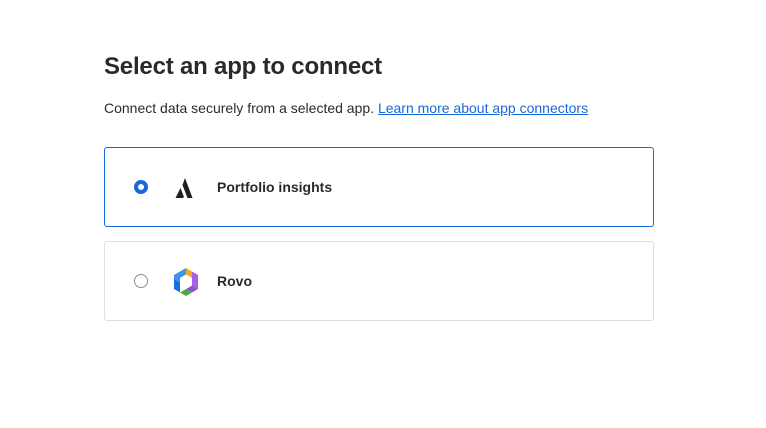  What do you see at coordinates (483, 108) in the screenshot?
I see `learn-more-link: Learn more about app connectors` at bounding box center [483, 108].